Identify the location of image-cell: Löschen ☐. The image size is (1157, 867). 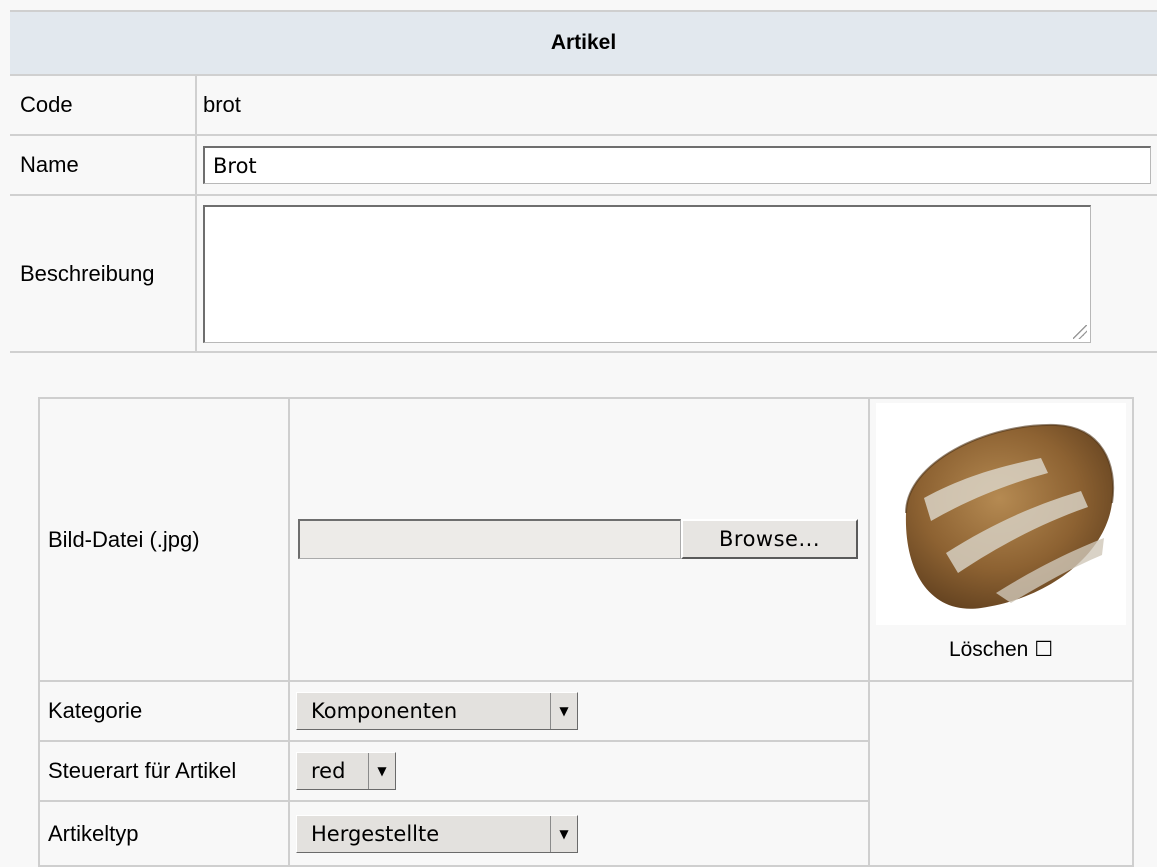
(1001, 540).